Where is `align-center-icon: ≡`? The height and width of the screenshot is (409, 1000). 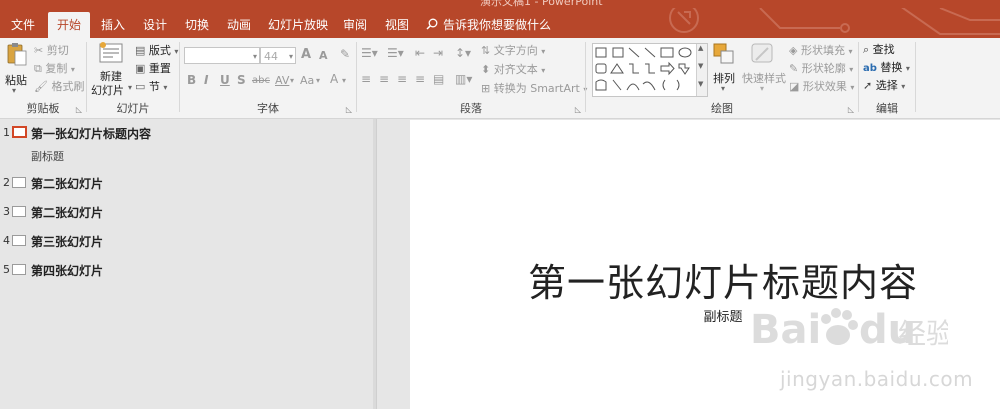
align-center-icon: ≡ is located at coordinates (384, 79).